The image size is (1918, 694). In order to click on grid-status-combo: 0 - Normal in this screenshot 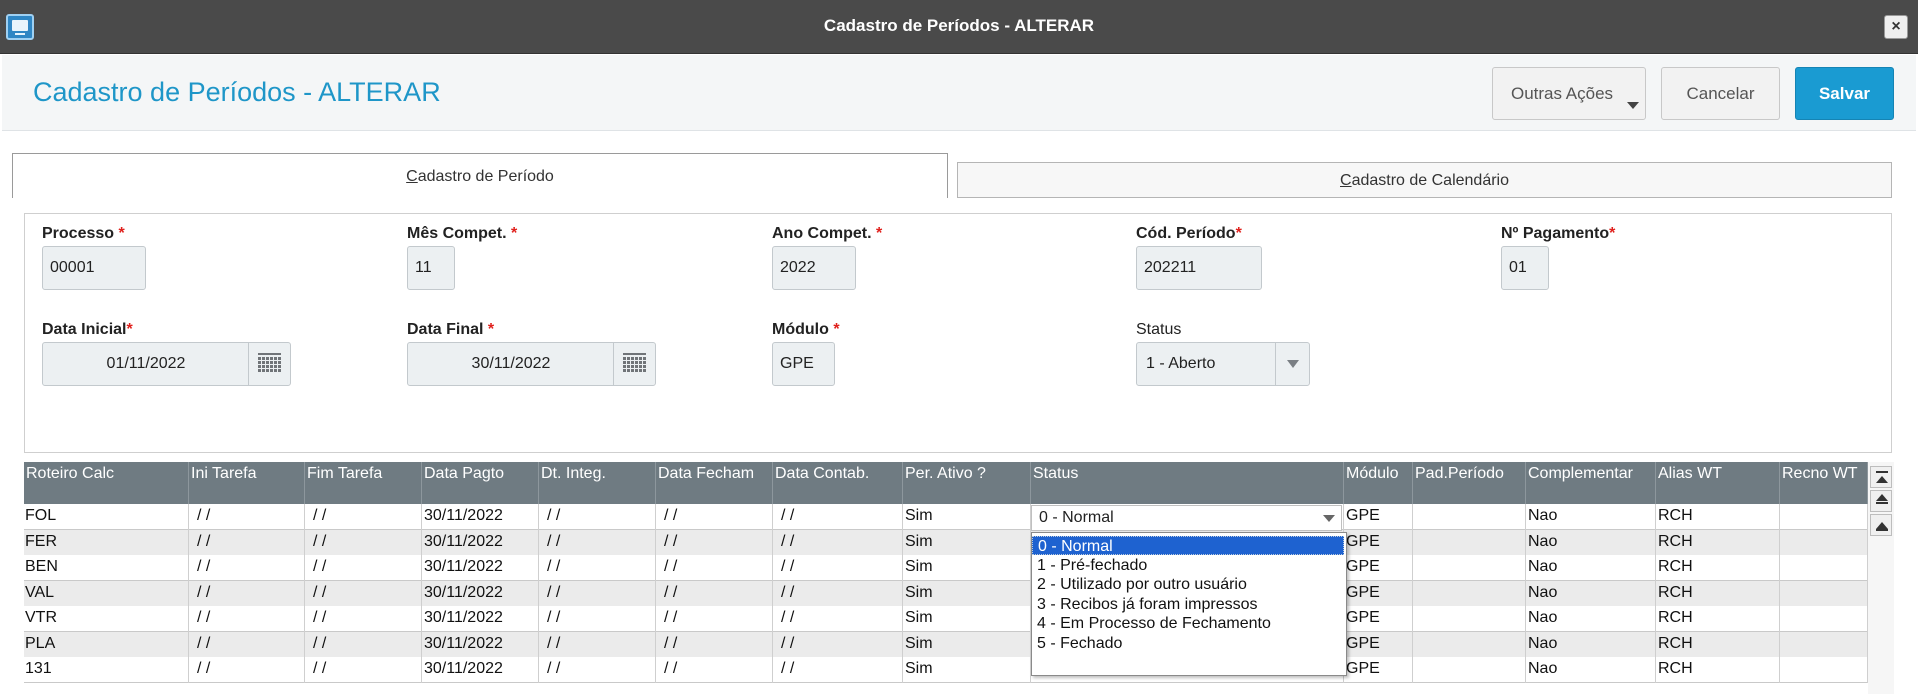, I will do `click(1186, 518)`.